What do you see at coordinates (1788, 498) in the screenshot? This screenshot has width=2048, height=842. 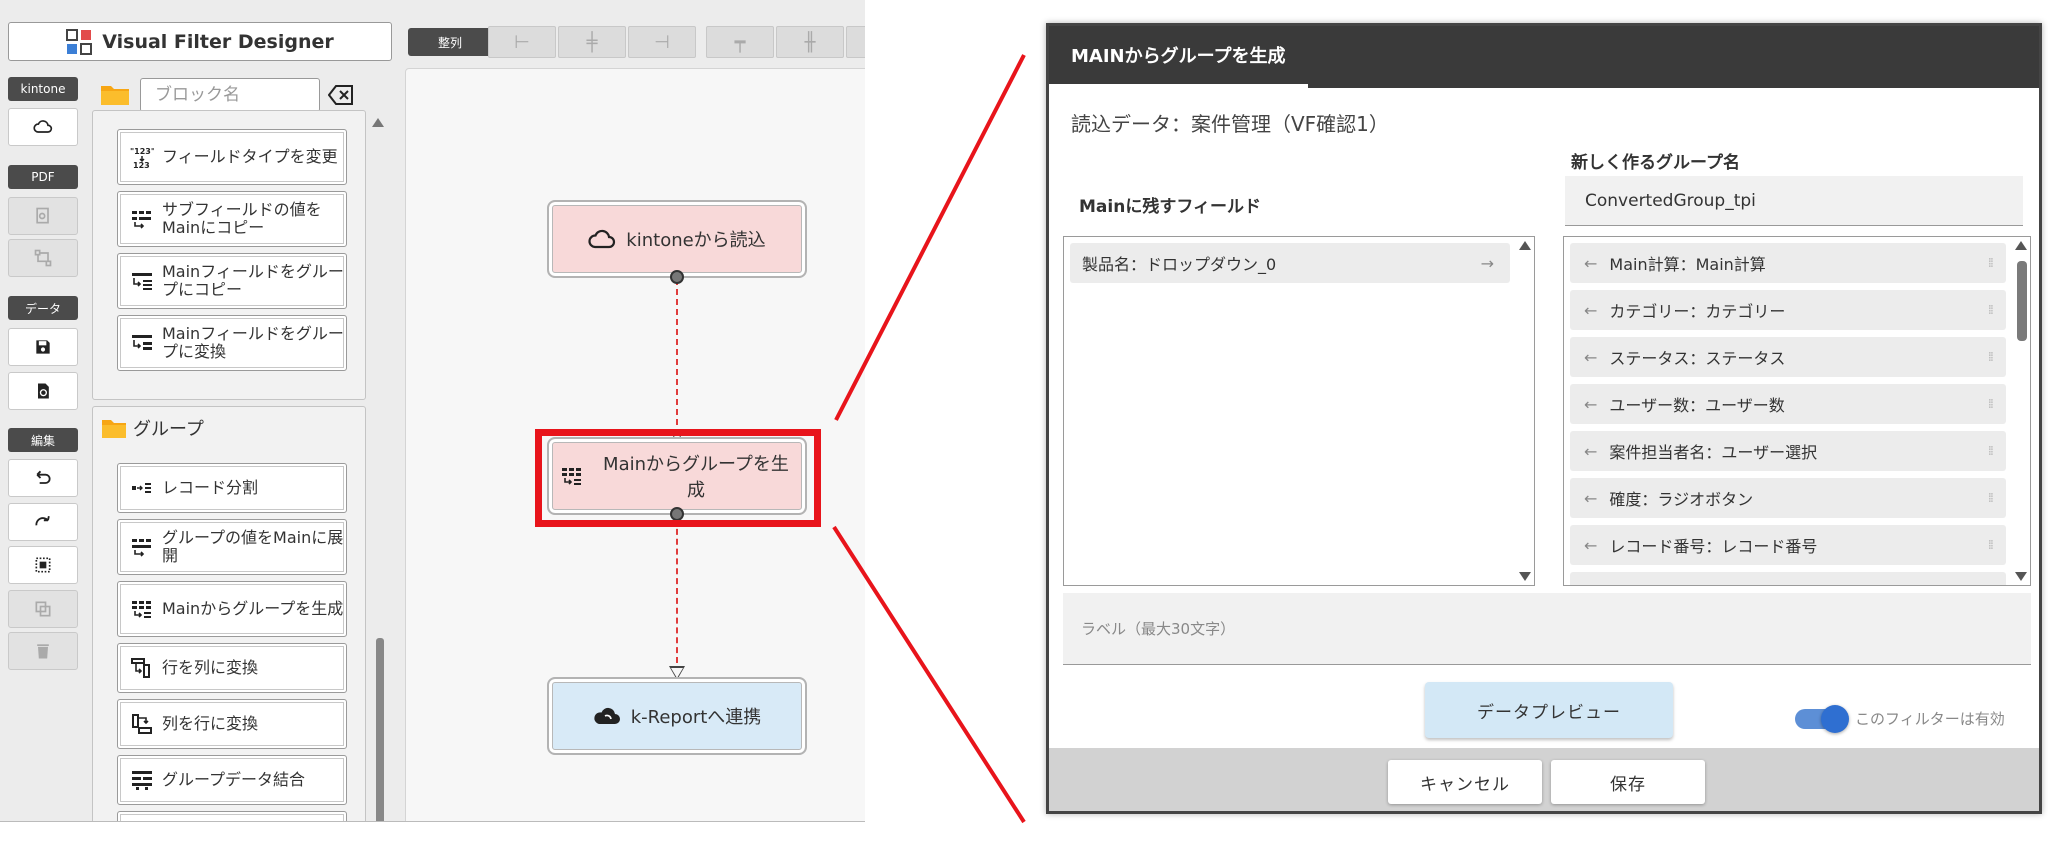 I see `list-item: ← 確度：ラジオボタン ⁞⁞` at bounding box center [1788, 498].